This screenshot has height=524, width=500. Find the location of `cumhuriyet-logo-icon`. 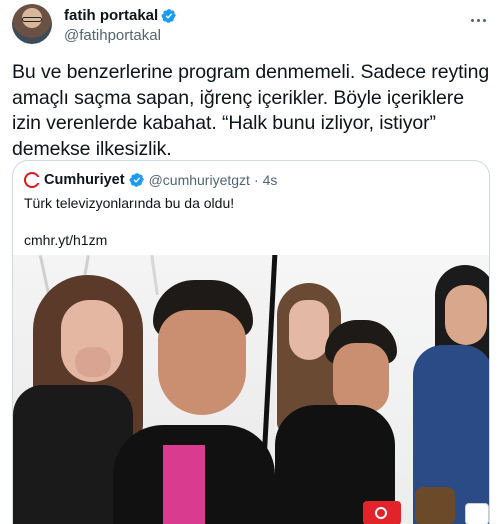

cumhuriyet-logo-icon is located at coordinates (32, 180).